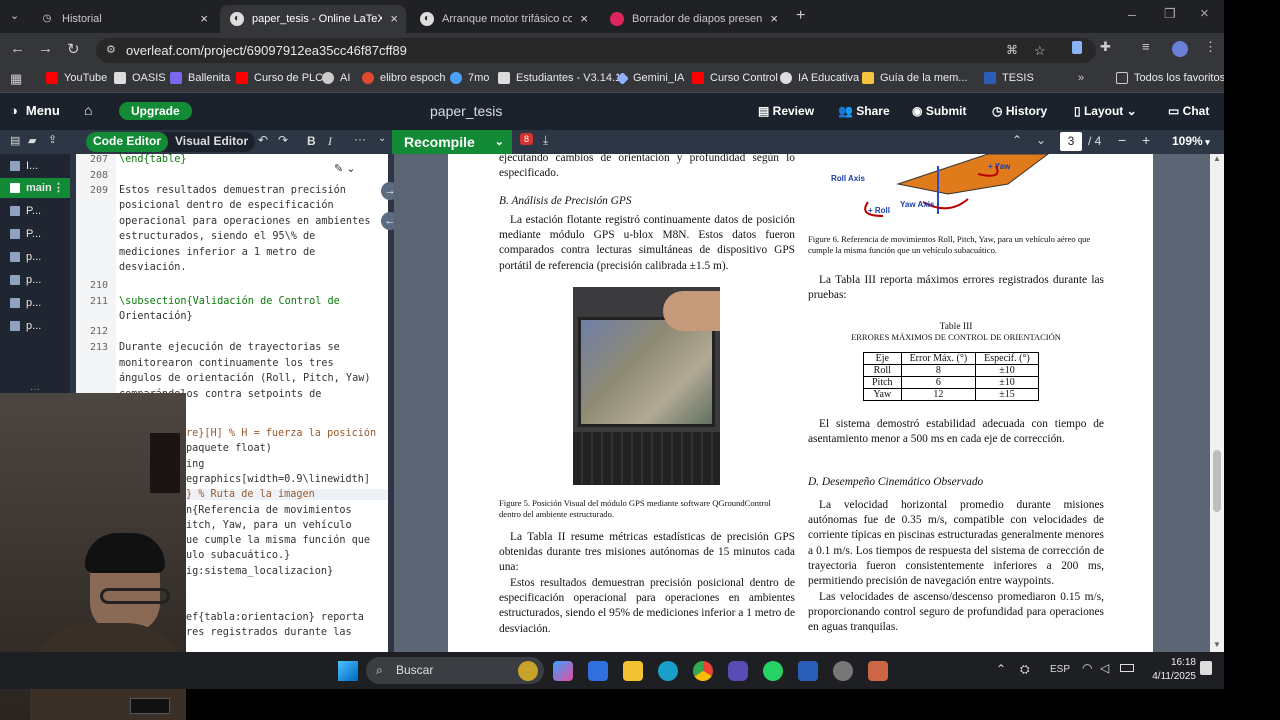  What do you see at coordinates (1210, 47) in the screenshot?
I see `browser-menu-icon: ⋮` at bounding box center [1210, 47].